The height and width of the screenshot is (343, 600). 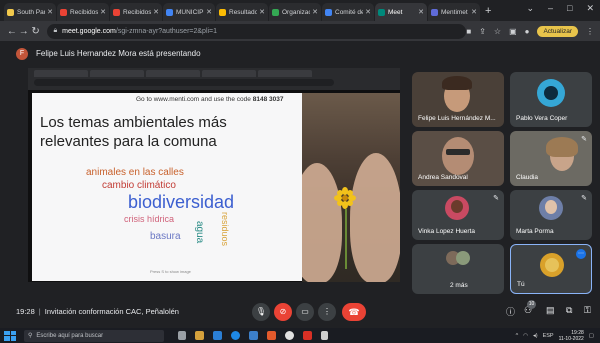 I want to click on participant-name: Tú, so click(x=521, y=284).